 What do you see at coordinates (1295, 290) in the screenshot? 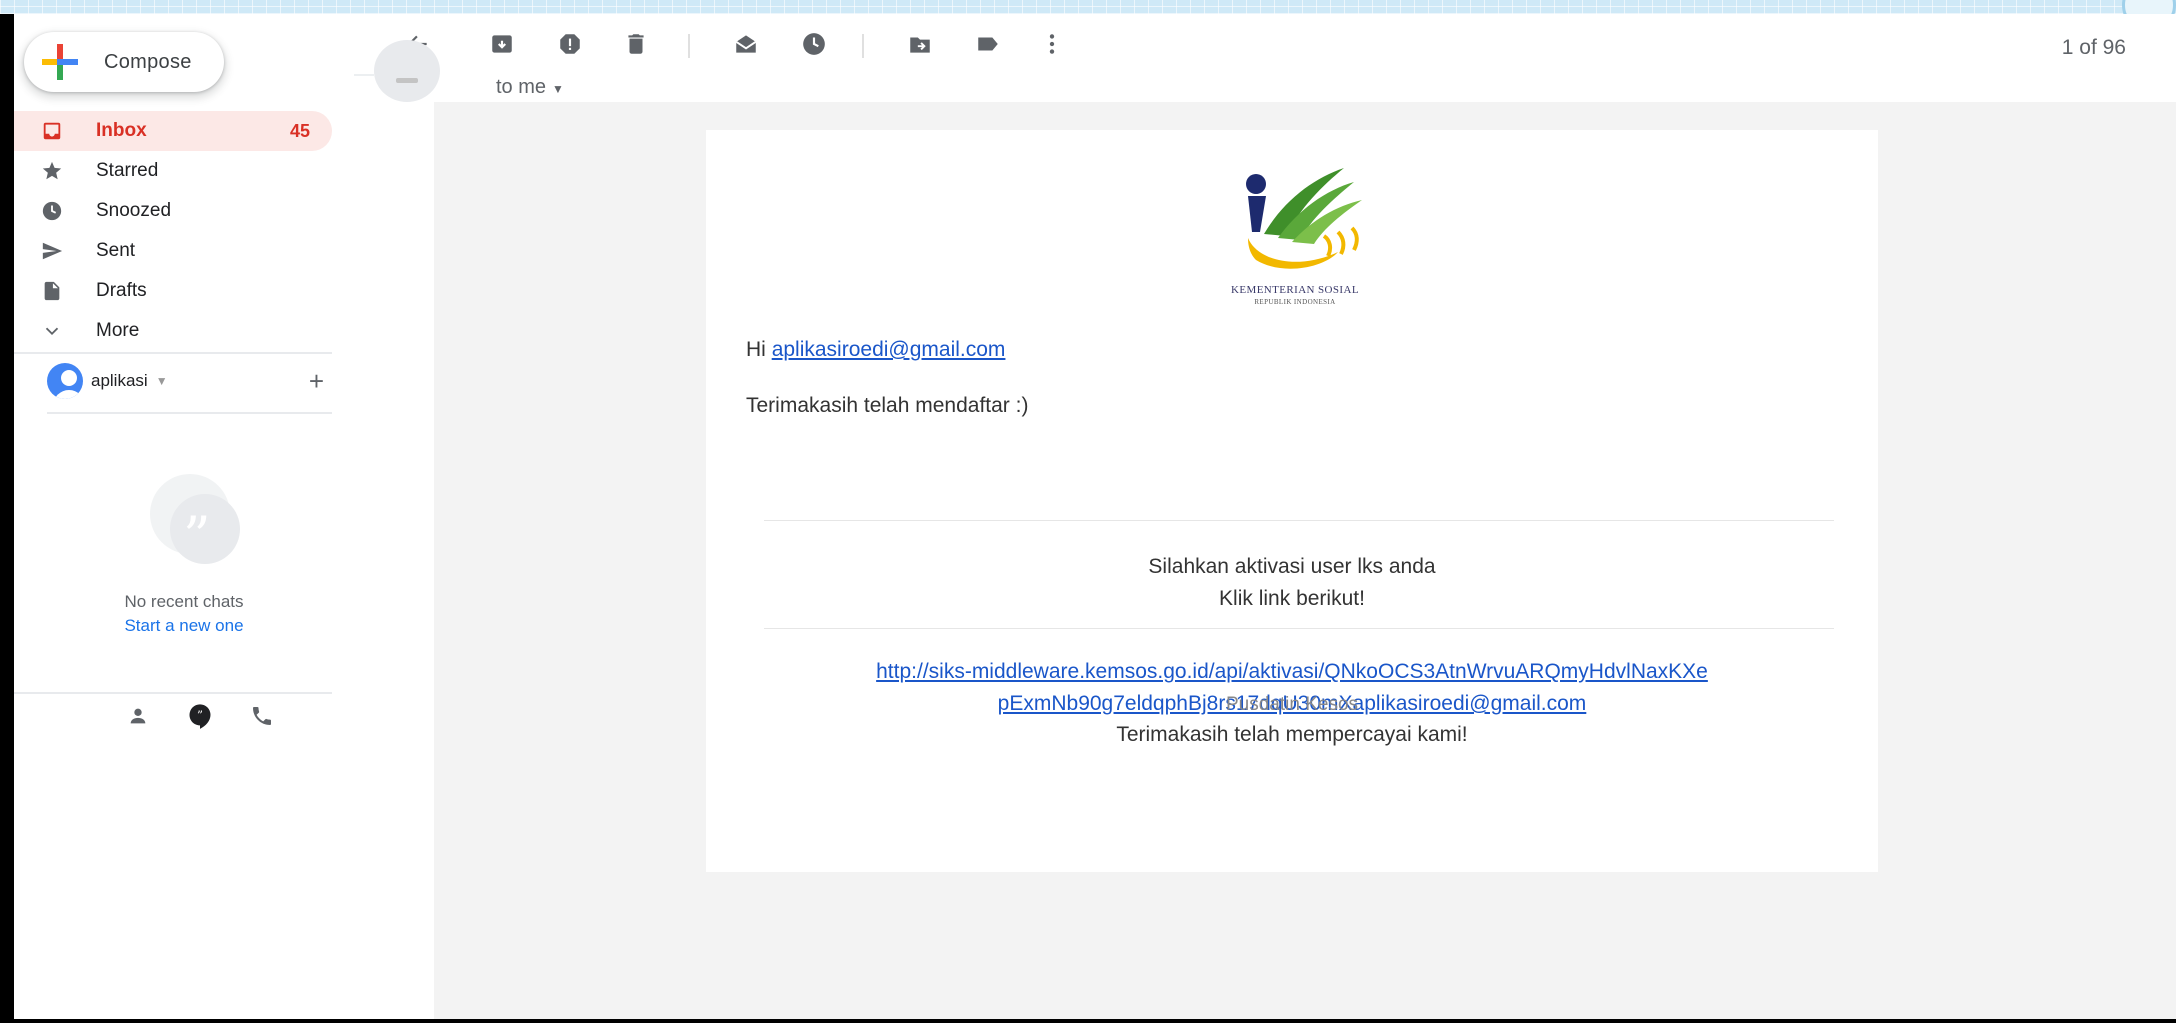
I see `logo-line-1: KEMENTERIAN SOSIAL` at bounding box center [1295, 290].